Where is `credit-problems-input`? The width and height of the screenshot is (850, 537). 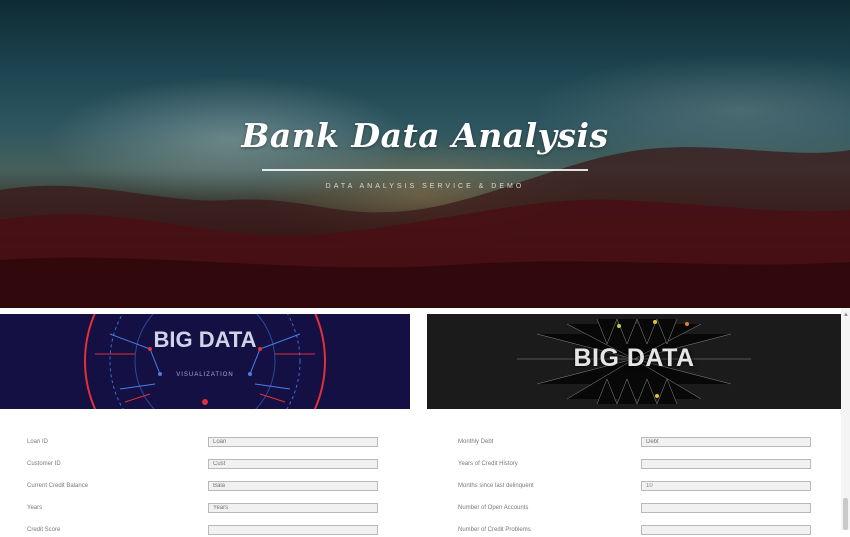
credit-problems-input is located at coordinates (726, 530).